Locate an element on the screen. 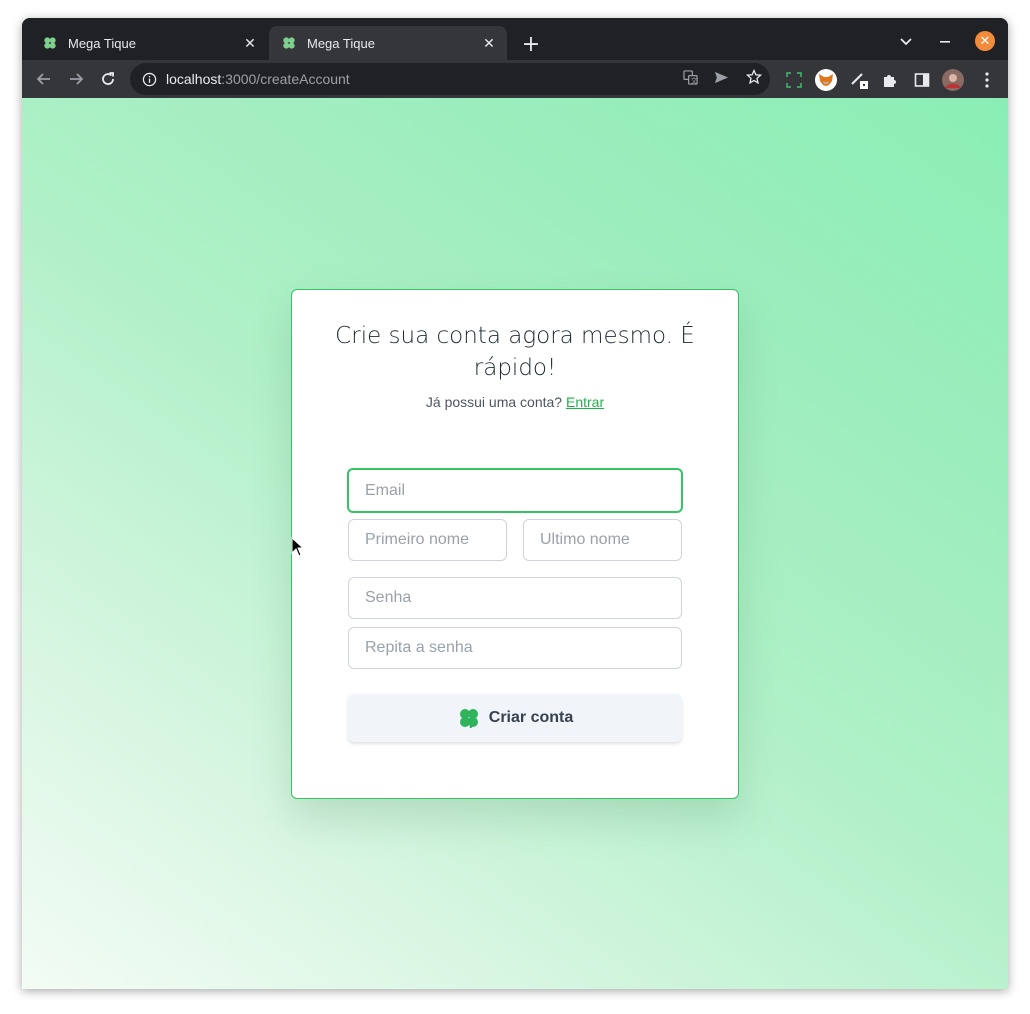  last-name-field is located at coordinates (602, 540).